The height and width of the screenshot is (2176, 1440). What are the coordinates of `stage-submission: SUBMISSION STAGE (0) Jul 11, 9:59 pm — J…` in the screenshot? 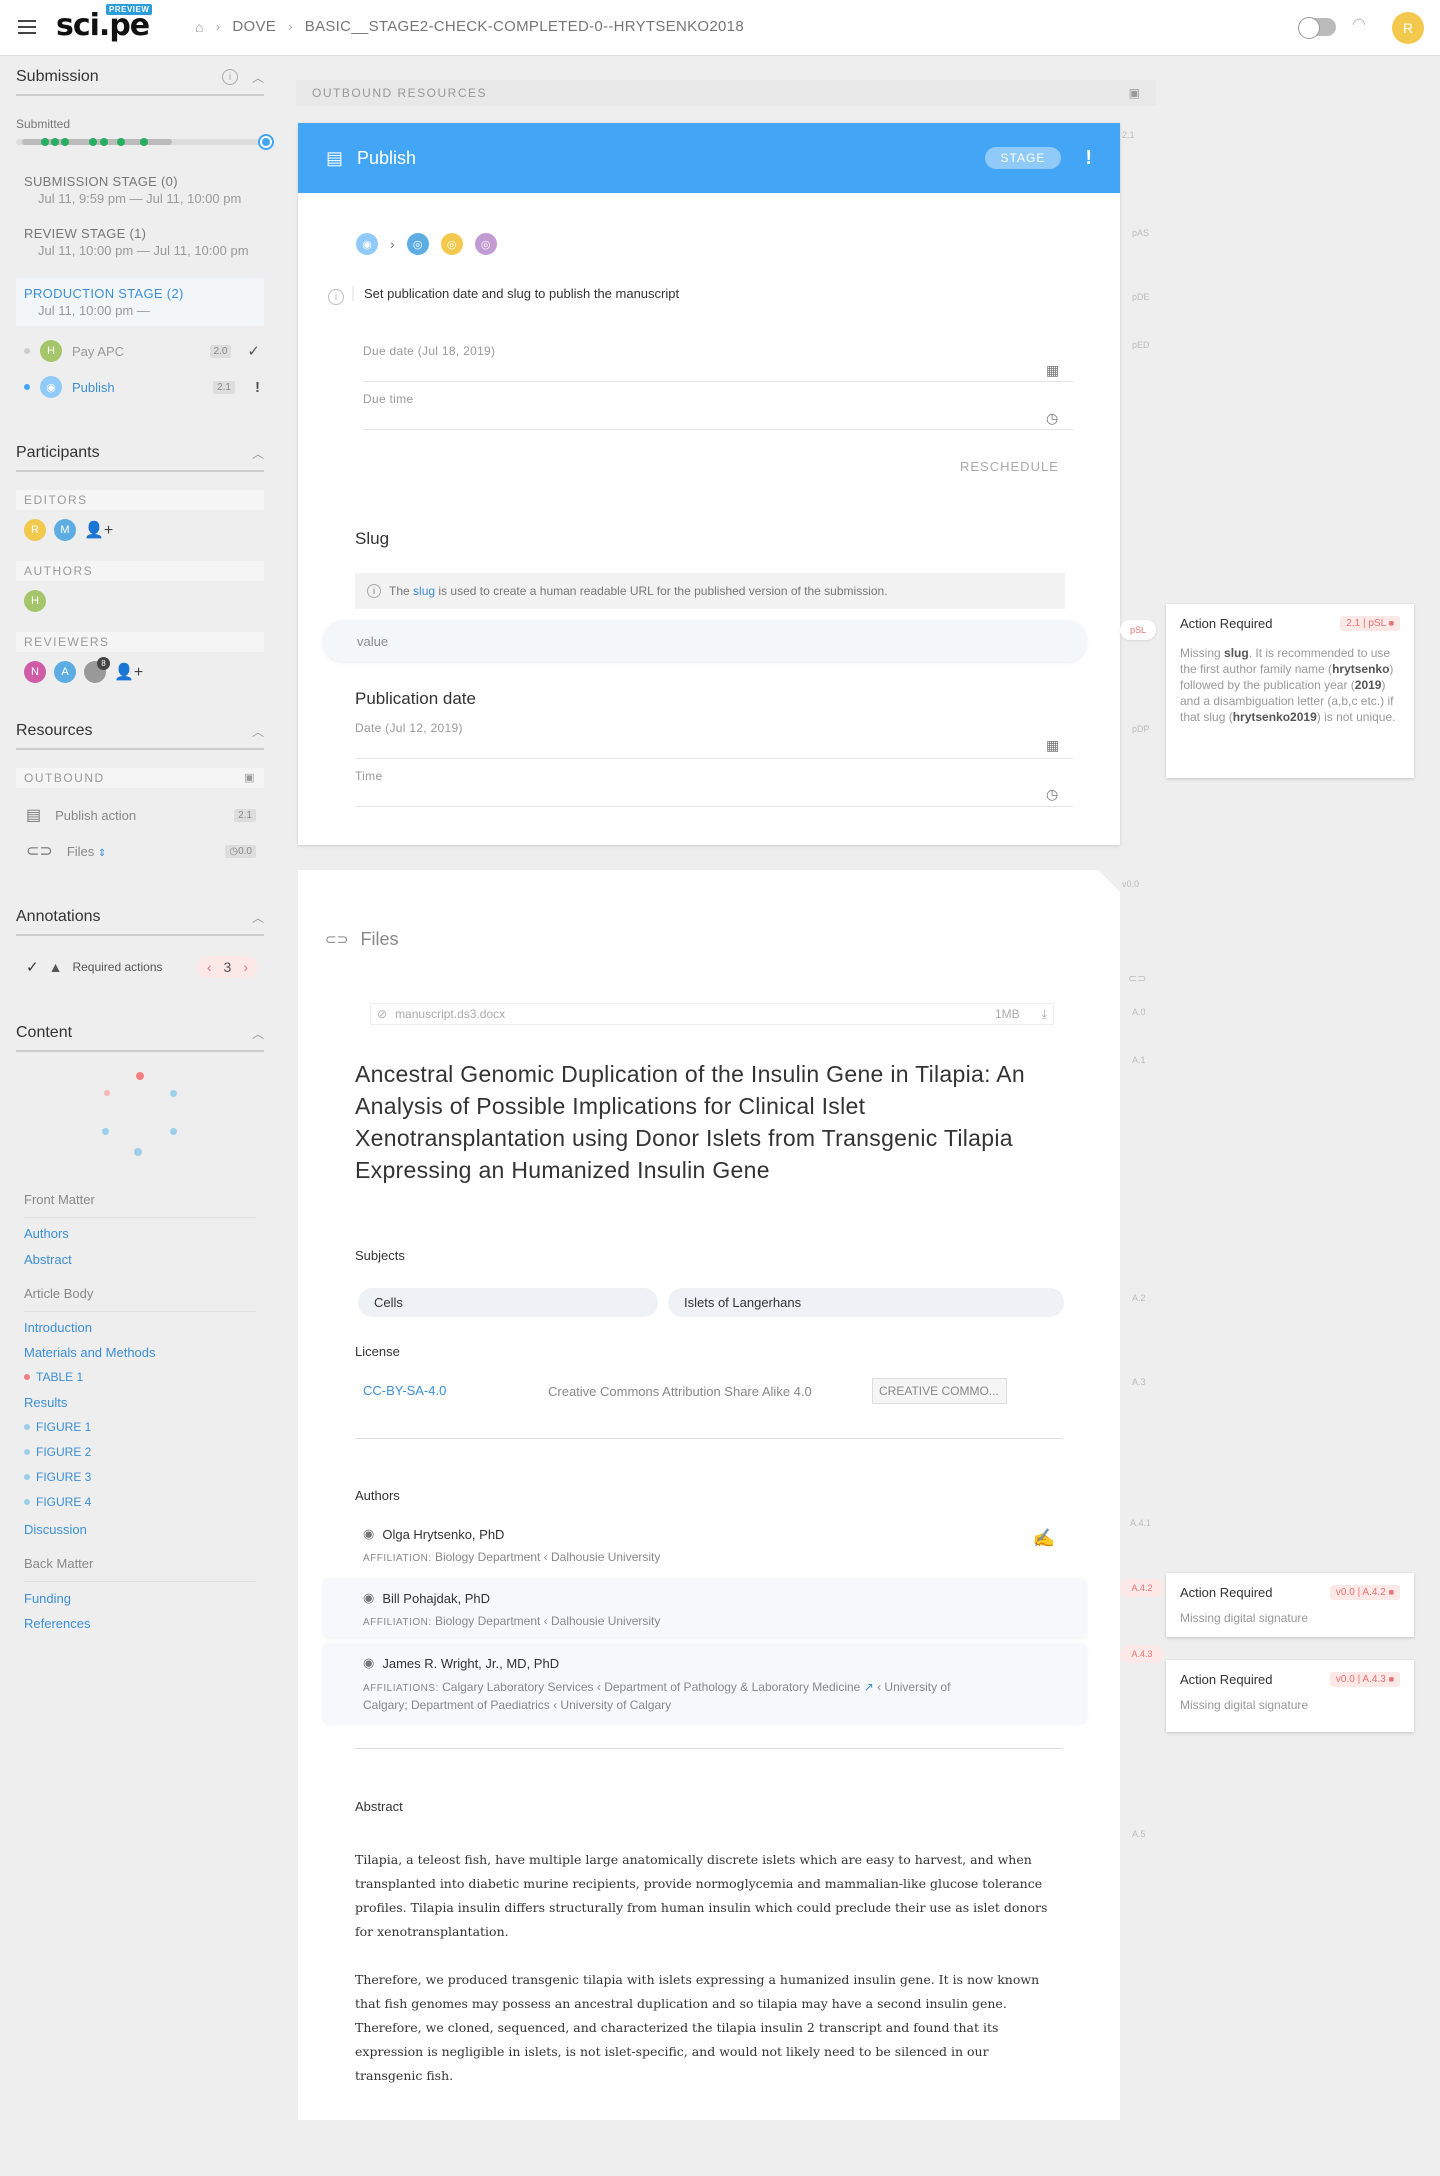 It's located at (132, 190).